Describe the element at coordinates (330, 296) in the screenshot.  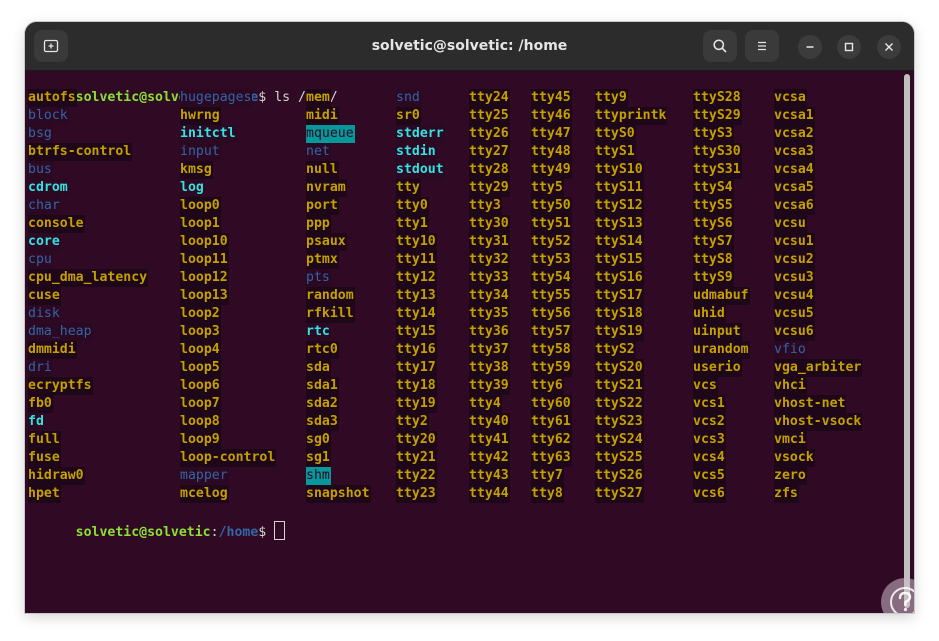
I see `dev-entry-random: random` at that location.